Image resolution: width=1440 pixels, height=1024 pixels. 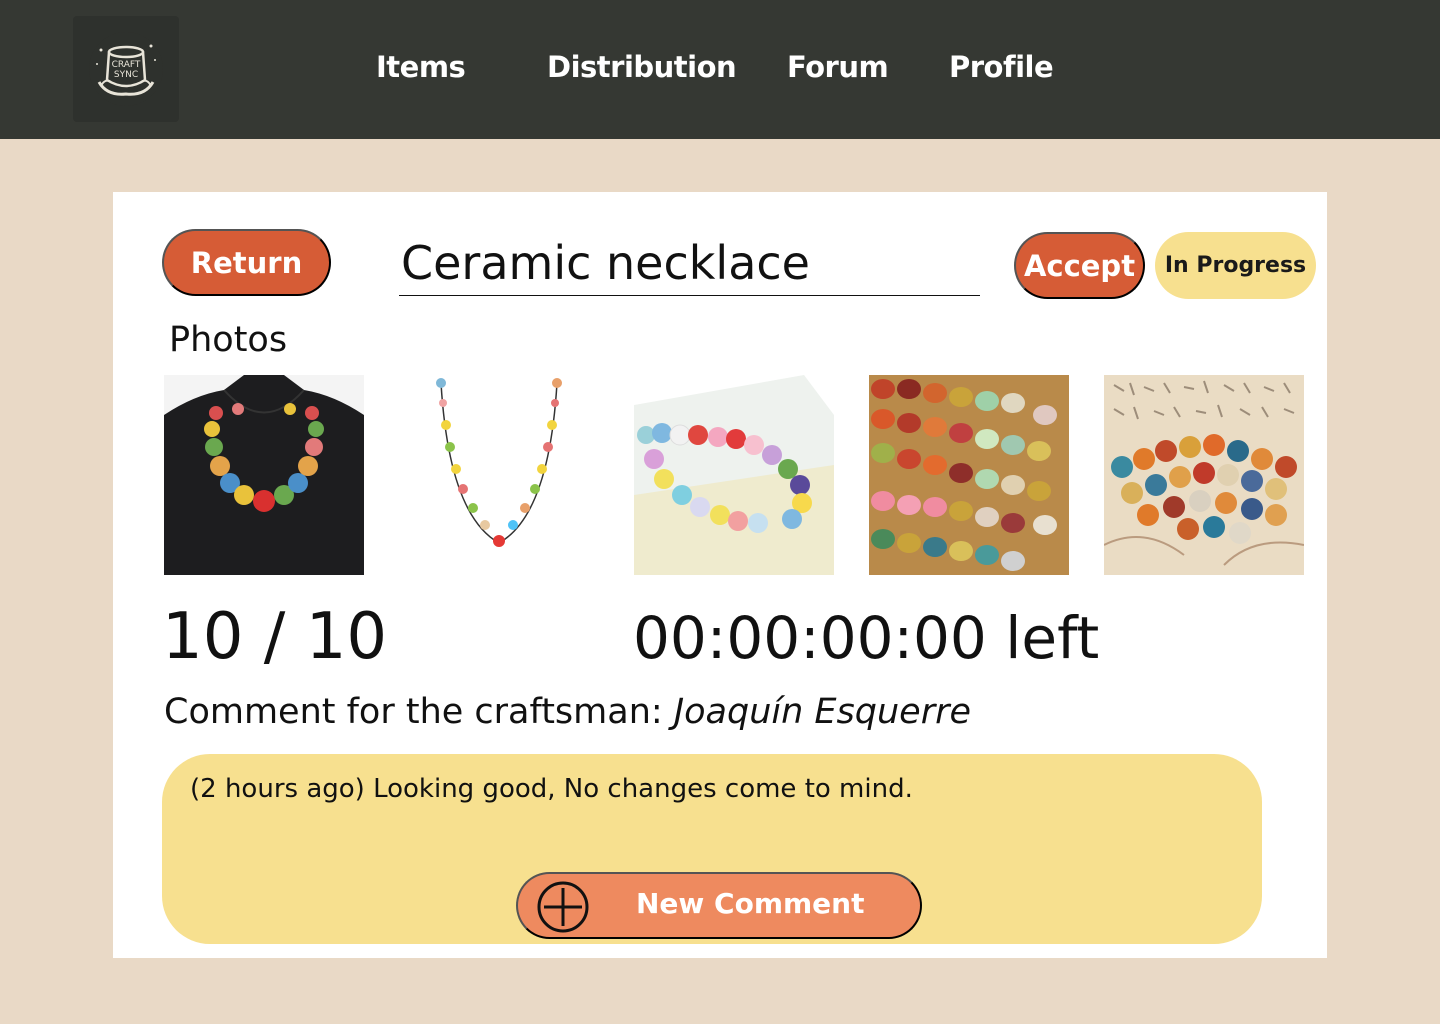 I want to click on long-necklace-image, so click(x=499, y=475).